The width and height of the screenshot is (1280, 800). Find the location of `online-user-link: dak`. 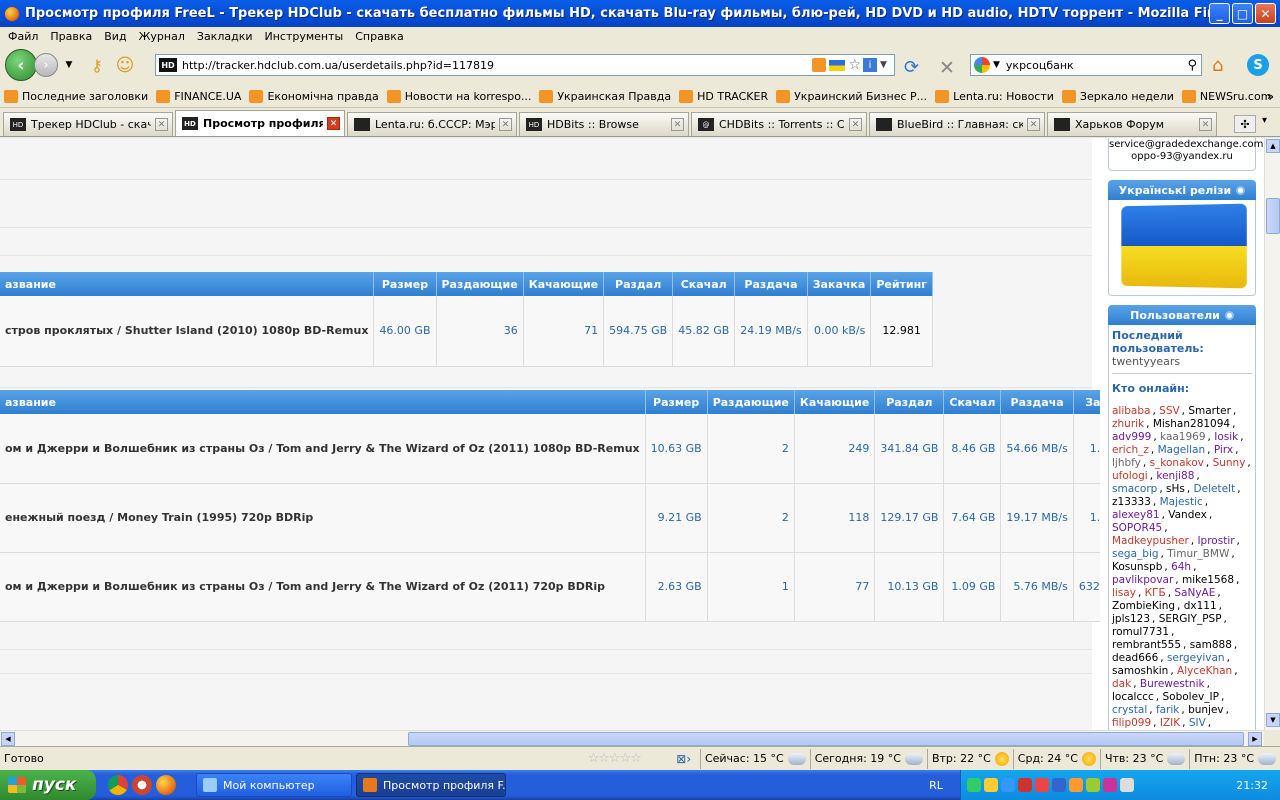

online-user-link: dak is located at coordinates (1121, 684).